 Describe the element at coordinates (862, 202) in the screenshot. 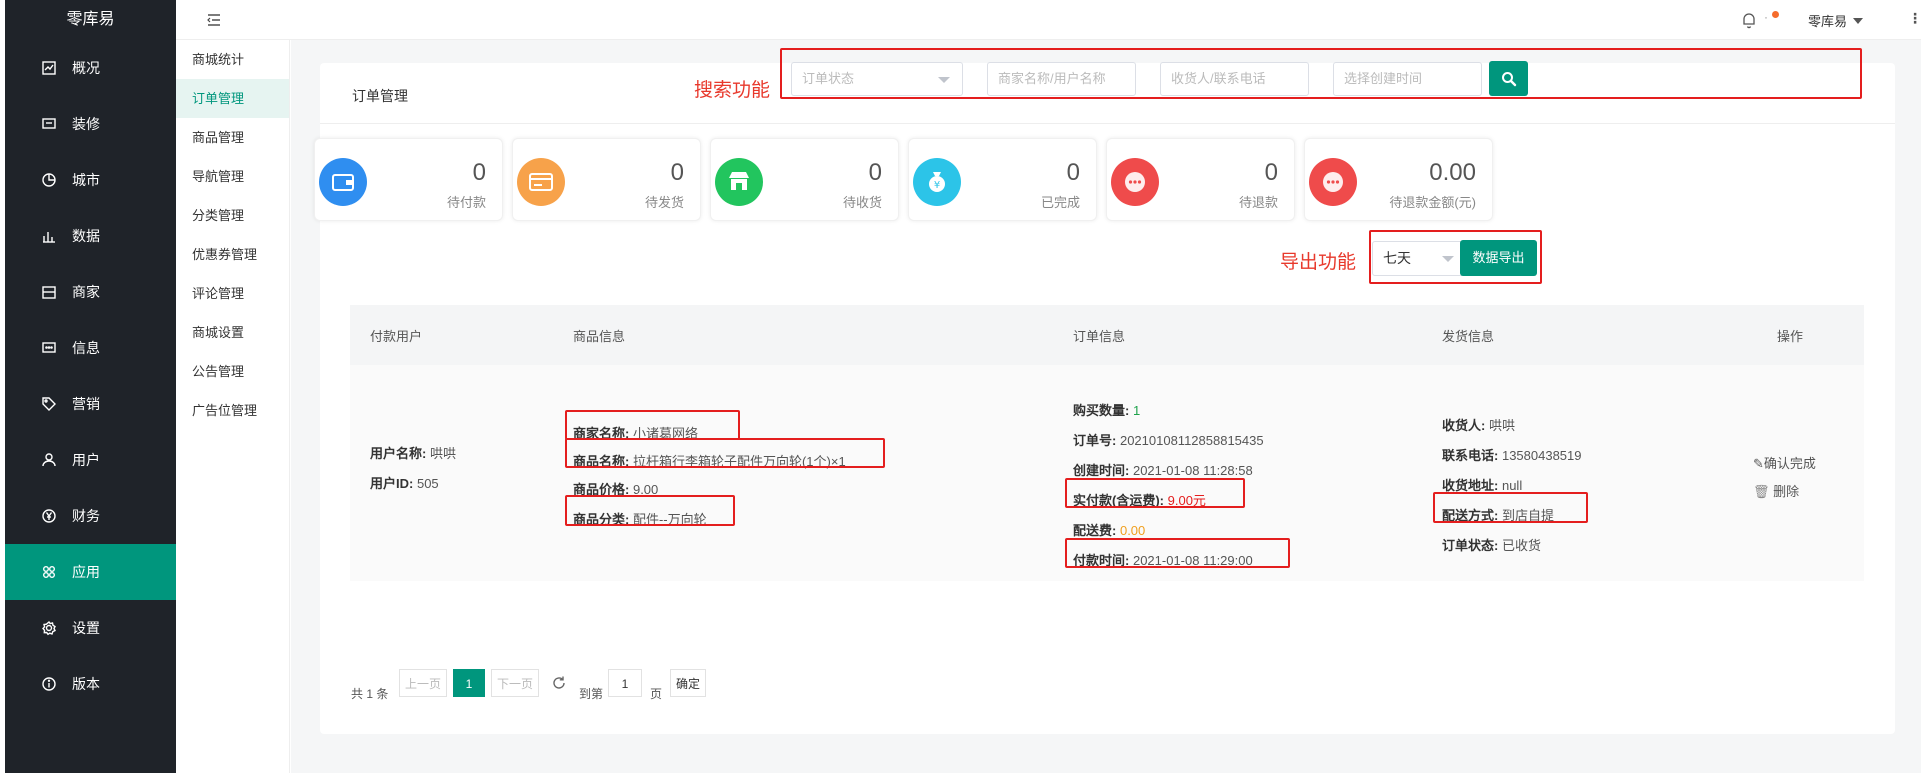

I see `stat-label: 待收货` at that location.